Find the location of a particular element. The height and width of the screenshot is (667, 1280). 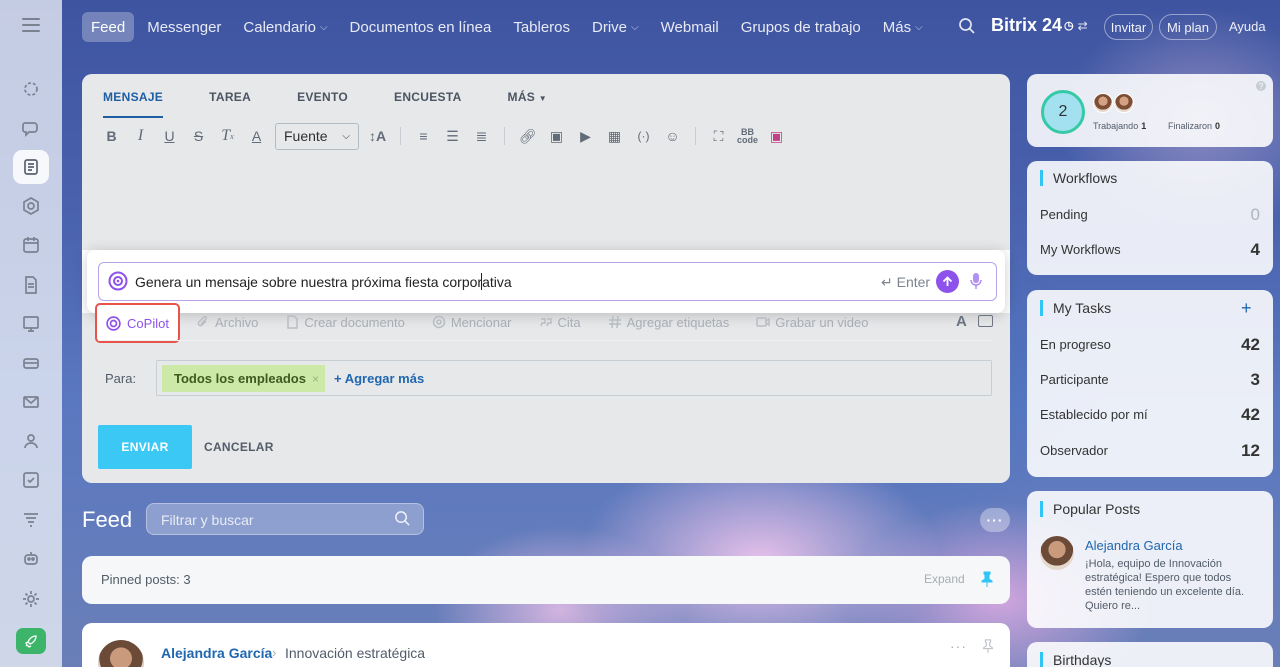

finished-stat: Finalizaron 0 is located at coordinates (1194, 126).